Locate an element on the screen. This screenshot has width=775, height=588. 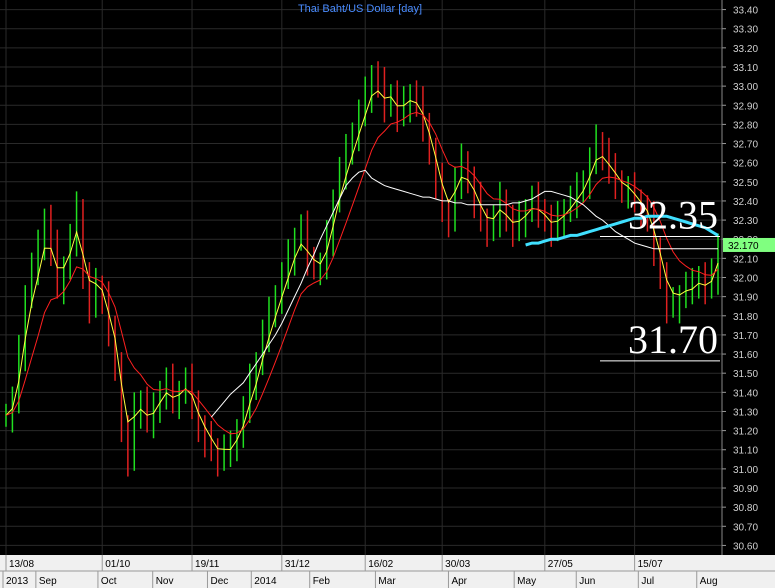
x-month-tick-label: Oct is located at coordinates (109, 581).